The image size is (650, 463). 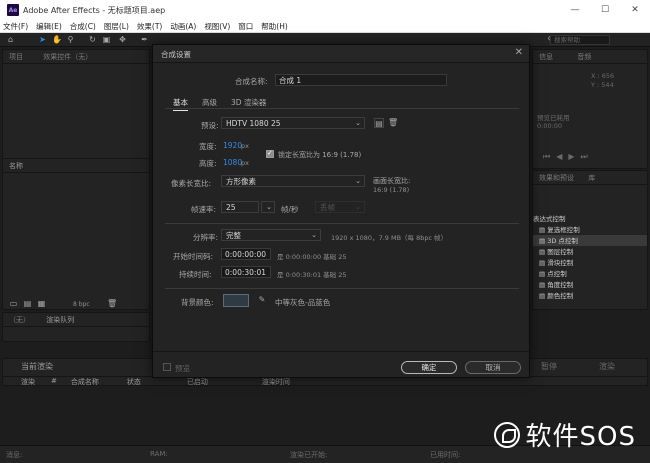 I want to click on tab-info: 信息, so click(x=546, y=57).